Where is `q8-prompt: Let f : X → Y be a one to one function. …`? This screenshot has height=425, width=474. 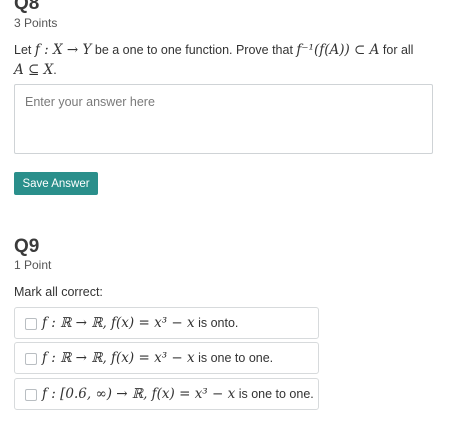
q8-prompt: Let f : X → Y be a one to one function. … is located at coordinates (234, 60).